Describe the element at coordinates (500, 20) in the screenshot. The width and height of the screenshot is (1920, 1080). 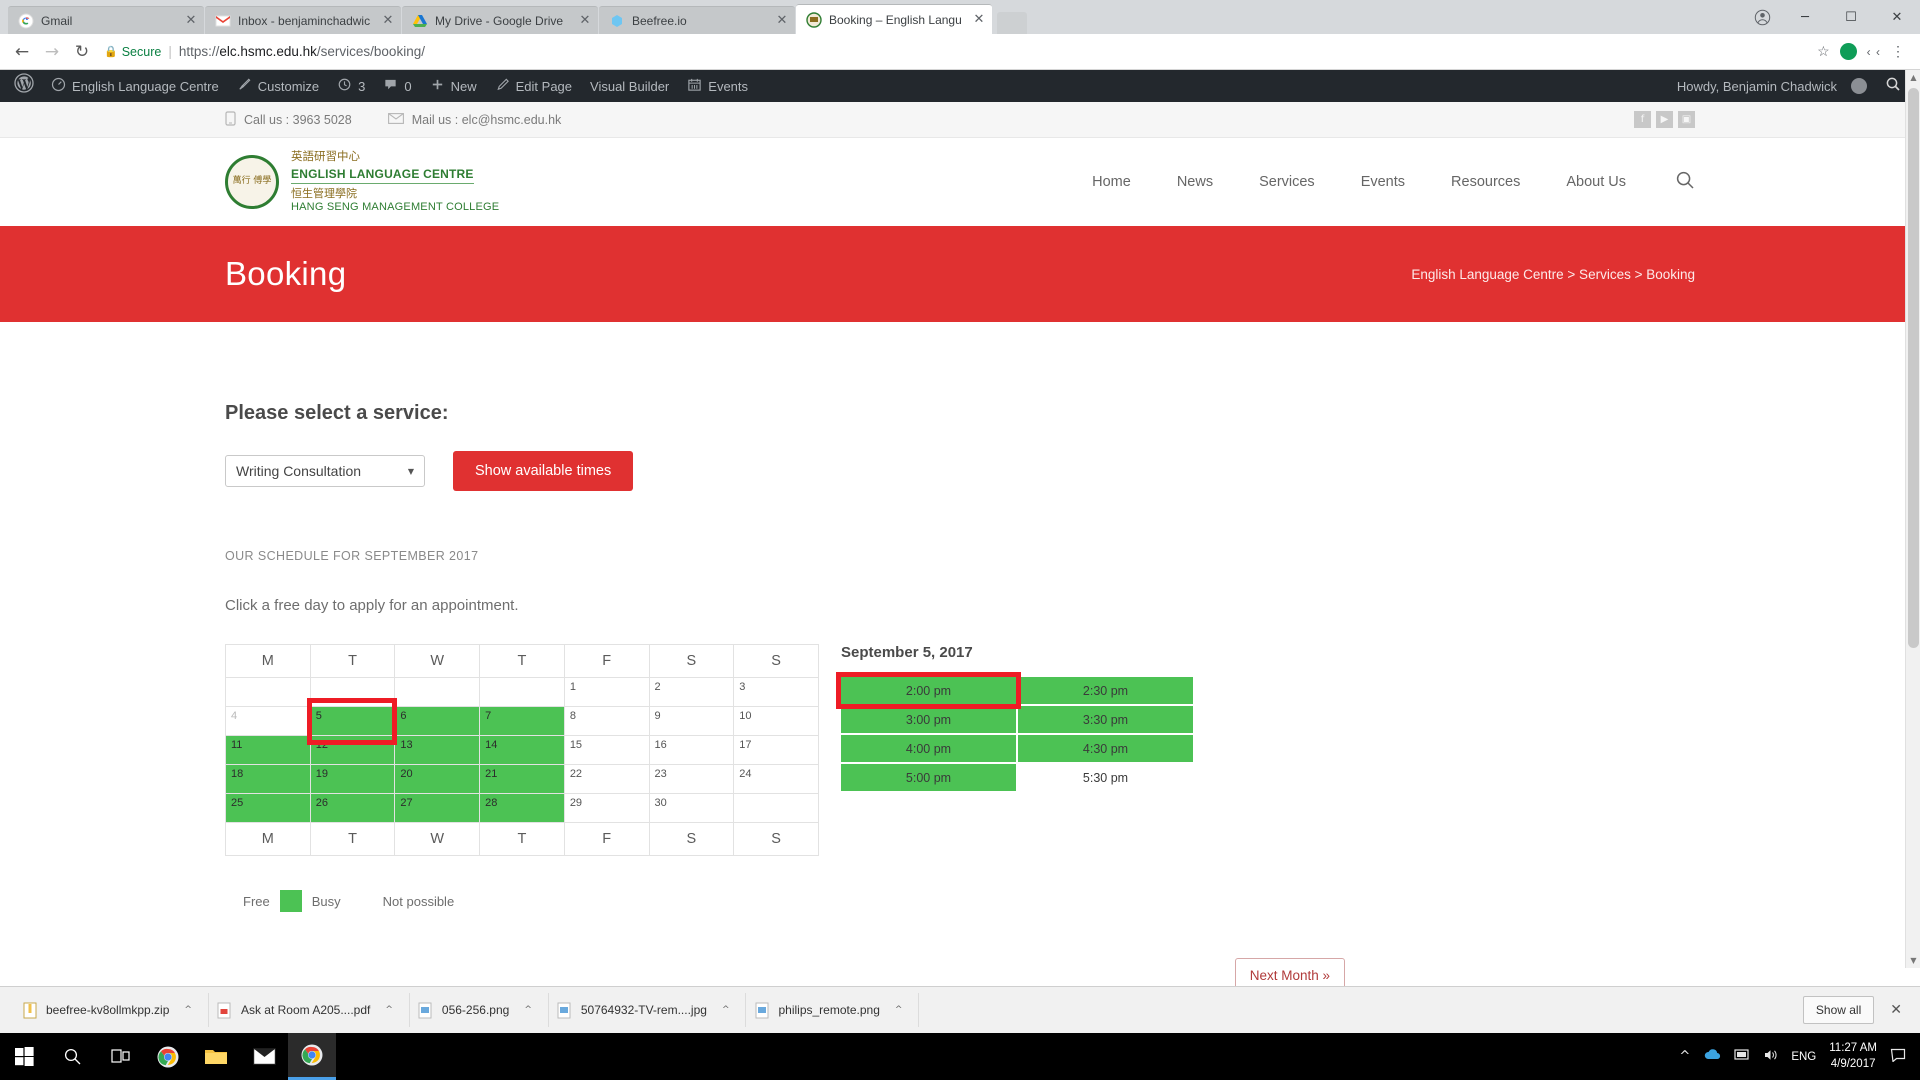
I see `browser-tab: My Drive - Google Drive ✕` at that location.